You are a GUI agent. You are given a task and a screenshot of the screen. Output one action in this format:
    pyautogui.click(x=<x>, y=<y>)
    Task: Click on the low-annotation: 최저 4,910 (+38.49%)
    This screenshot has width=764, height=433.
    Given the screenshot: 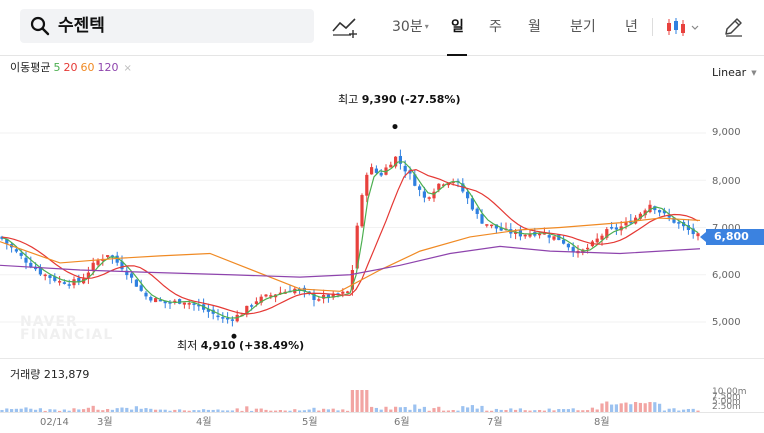 What is the action you would take?
    pyautogui.click(x=240, y=346)
    